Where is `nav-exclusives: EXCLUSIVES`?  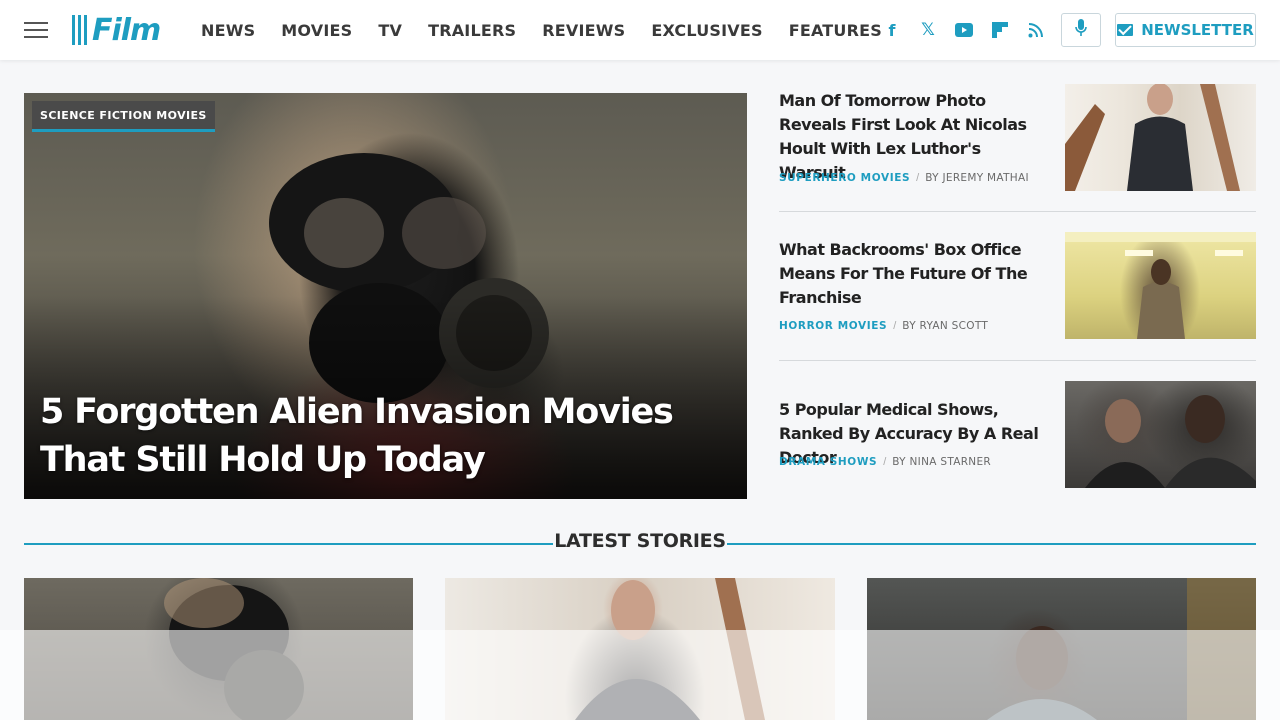 nav-exclusives: EXCLUSIVES is located at coordinates (706, 30).